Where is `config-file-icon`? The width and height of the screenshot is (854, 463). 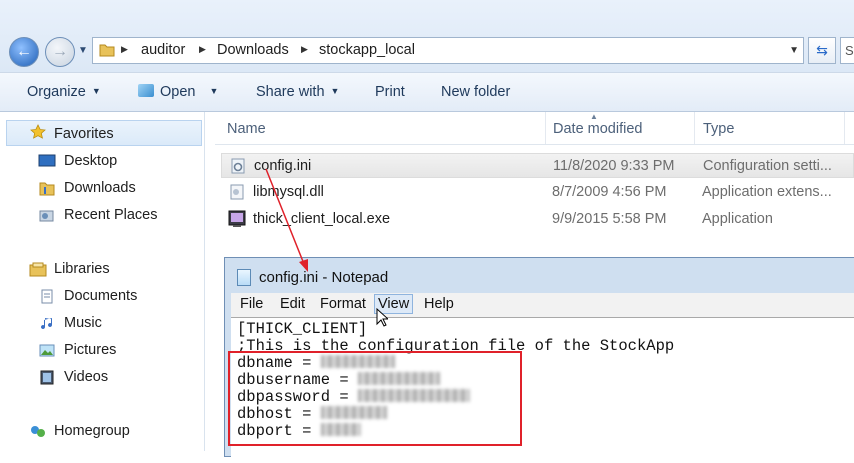
config-file-icon is located at coordinates (238, 166).